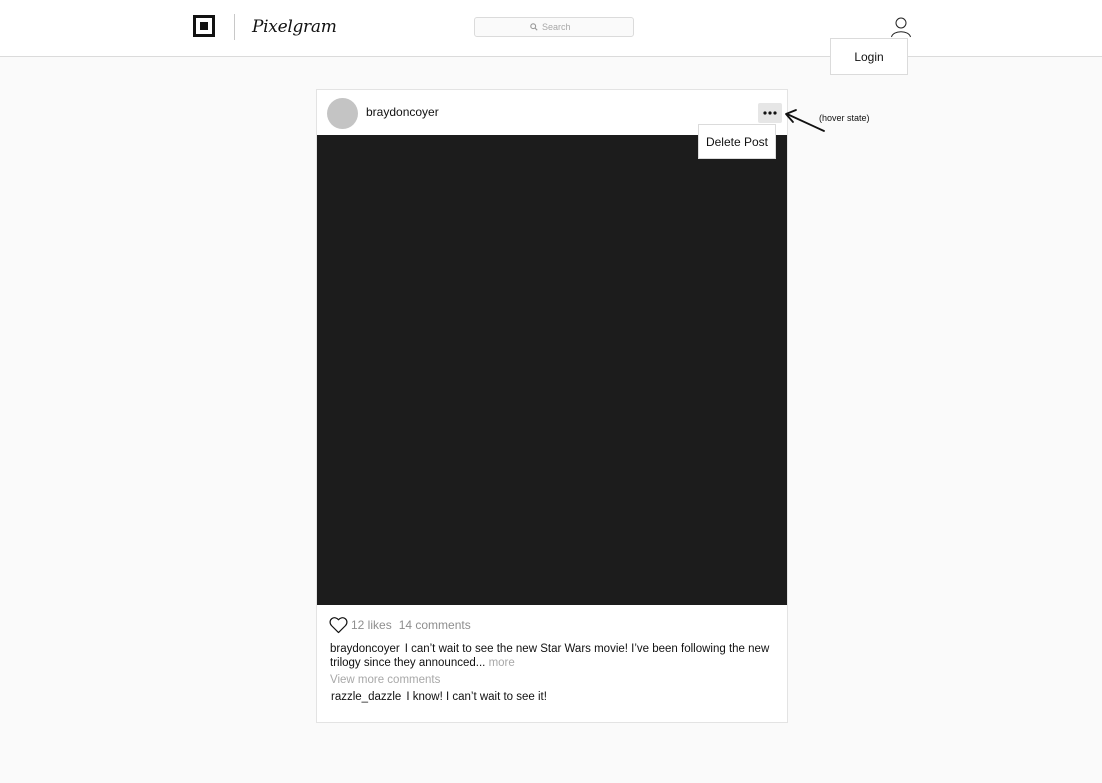 This screenshot has width=1102, height=783. Describe the element at coordinates (901, 27) in the screenshot. I see `user-icon` at that location.